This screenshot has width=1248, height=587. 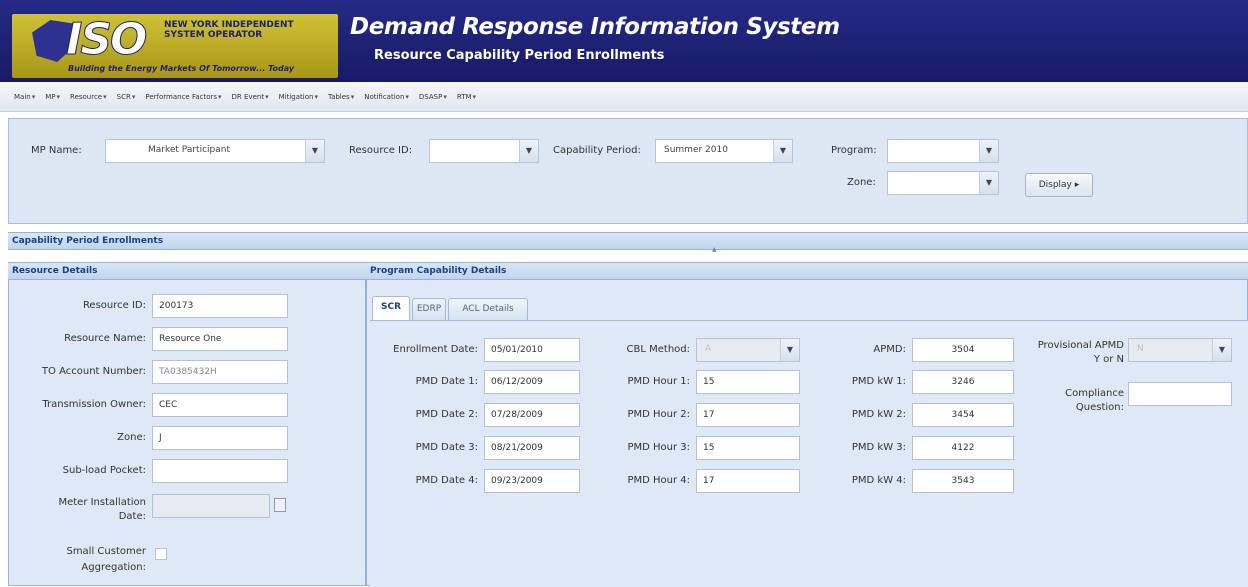 I want to click on resource-name-field: Resource One, so click(x=220, y=339).